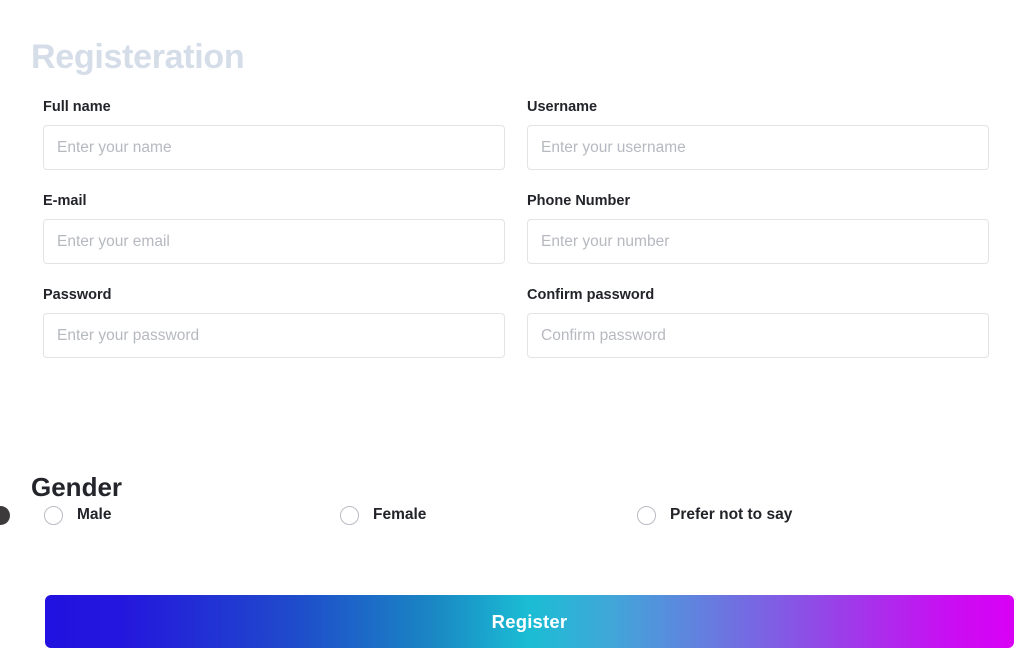  What do you see at coordinates (731, 514) in the screenshot?
I see `radio-label-prefer-not-to-say: Prefer not to say` at bounding box center [731, 514].